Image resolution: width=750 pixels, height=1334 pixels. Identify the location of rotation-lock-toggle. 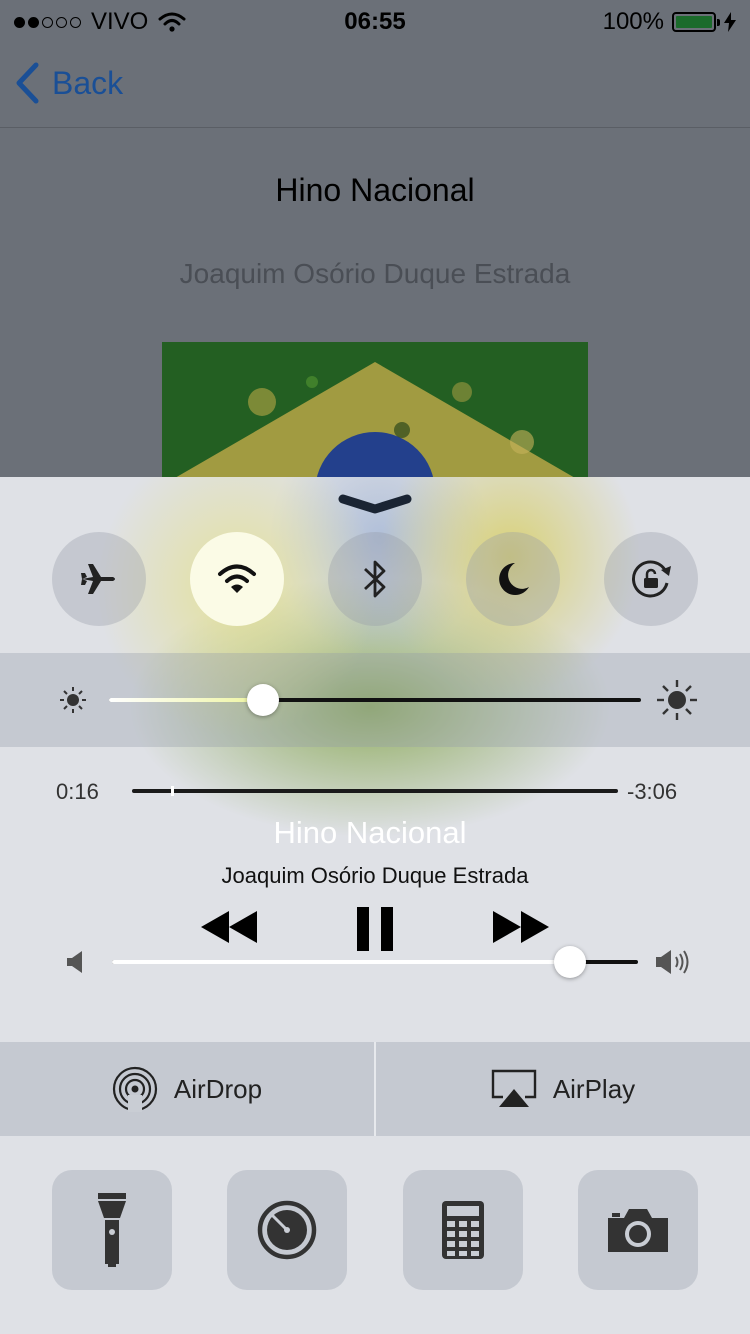
(651, 579).